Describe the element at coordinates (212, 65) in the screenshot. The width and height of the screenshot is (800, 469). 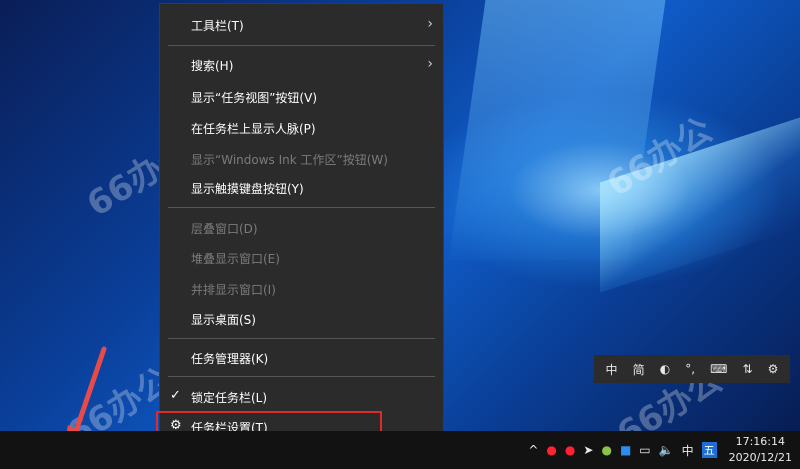
I see `menu-item-label: 搜索(H)` at that location.